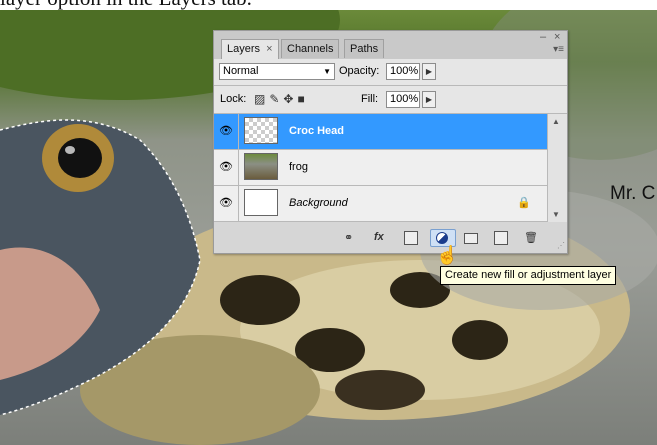 The height and width of the screenshot is (445, 657). I want to click on layer-name: Background, so click(318, 203).